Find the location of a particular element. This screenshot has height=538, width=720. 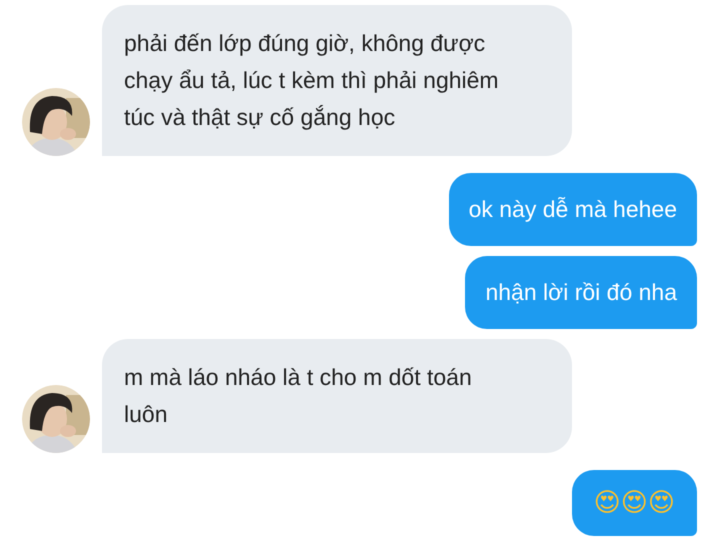

message-bubble: m mà láo nháo là t cho m dốt toán luôn is located at coordinates (337, 396).